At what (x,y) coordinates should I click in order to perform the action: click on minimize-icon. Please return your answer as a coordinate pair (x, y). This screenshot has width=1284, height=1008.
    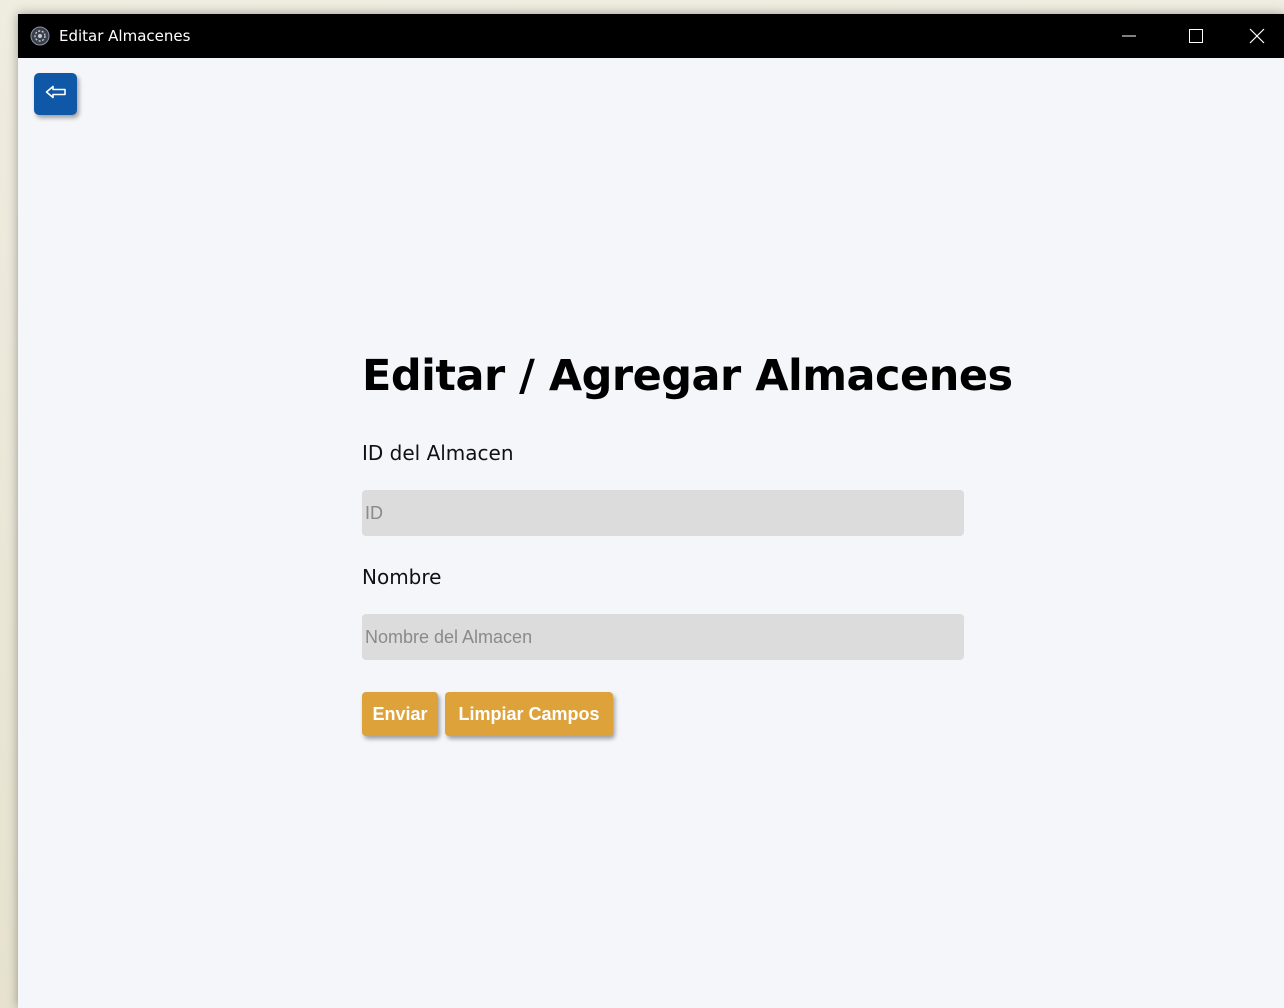
    Looking at the image, I should click on (1129, 36).